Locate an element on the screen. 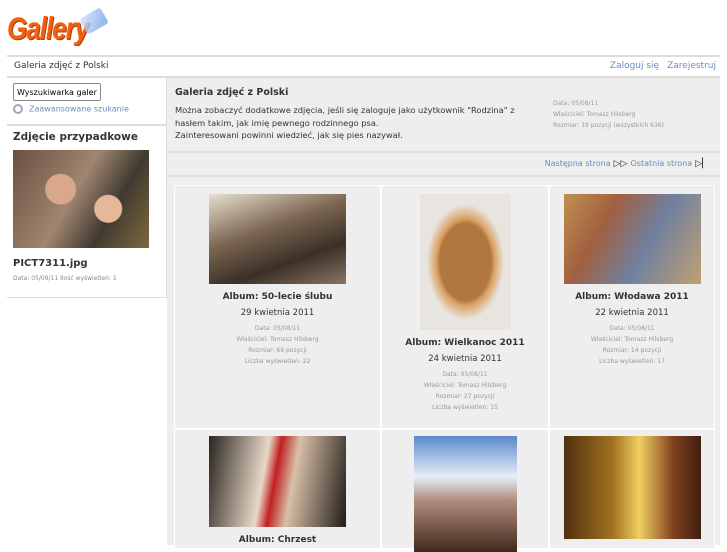  gallery-date: Data: 05/08/11 is located at coordinates (576, 103).